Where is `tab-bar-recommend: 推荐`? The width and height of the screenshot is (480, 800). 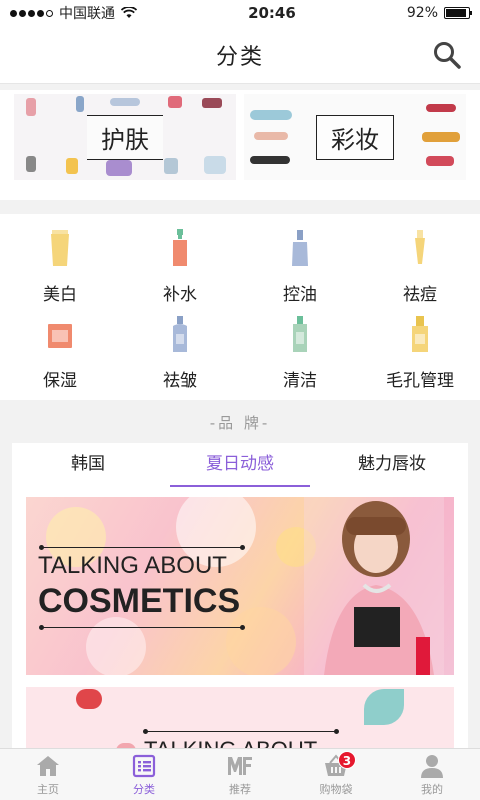
tab-bar-recommend: 推荐 is located at coordinates (240, 774).